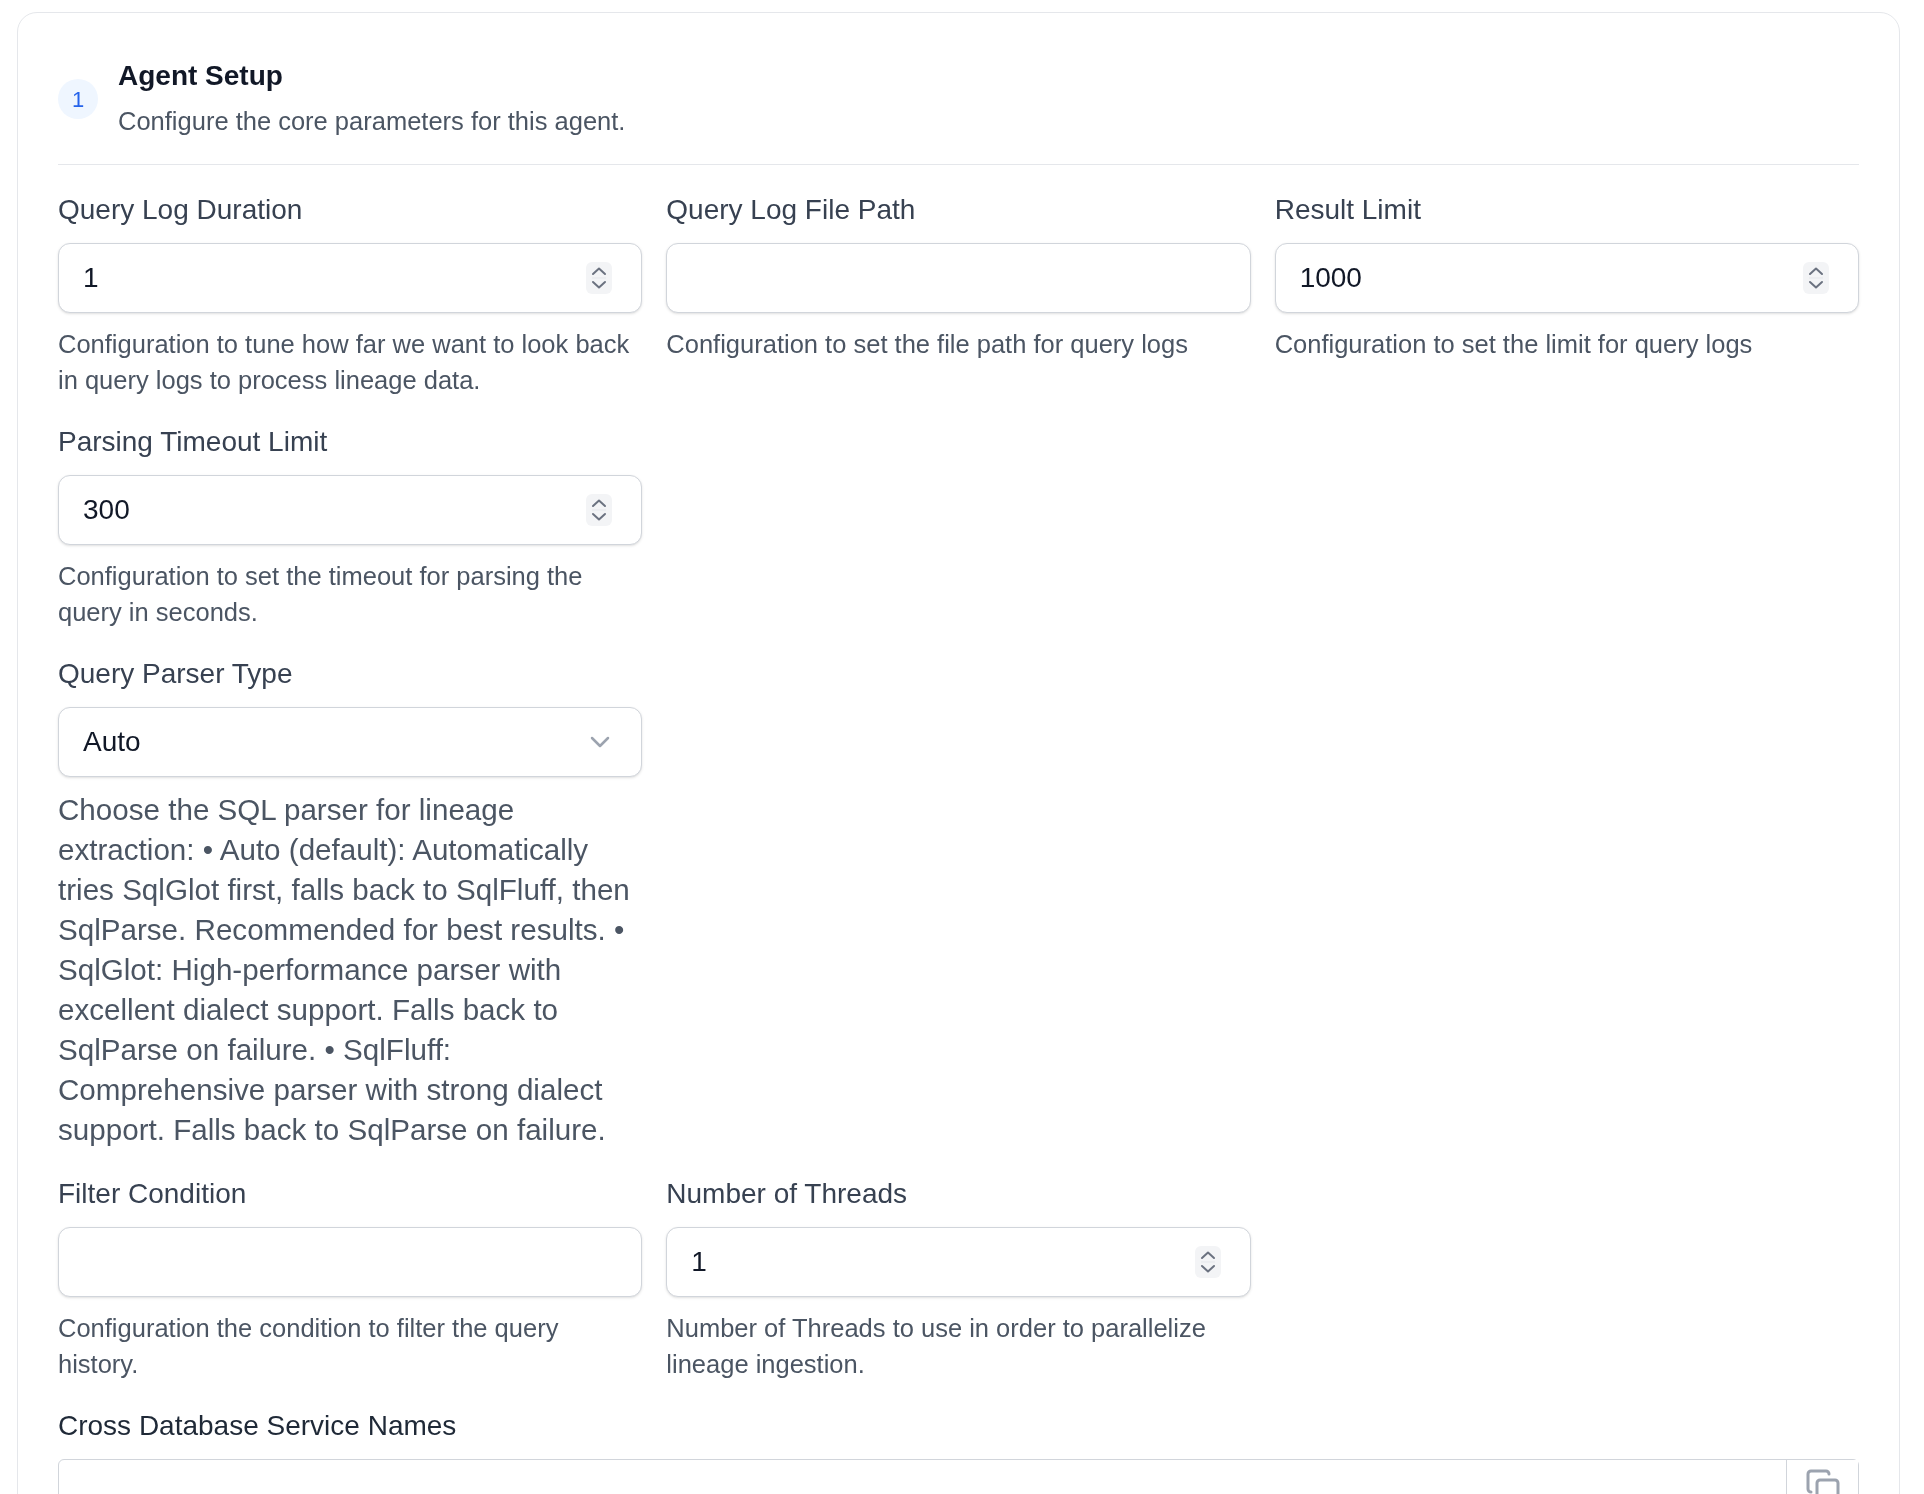  What do you see at coordinates (193, 442) in the screenshot?
I see `field-label: Parsing Timeout Limit` at bounding box center [193, 442].